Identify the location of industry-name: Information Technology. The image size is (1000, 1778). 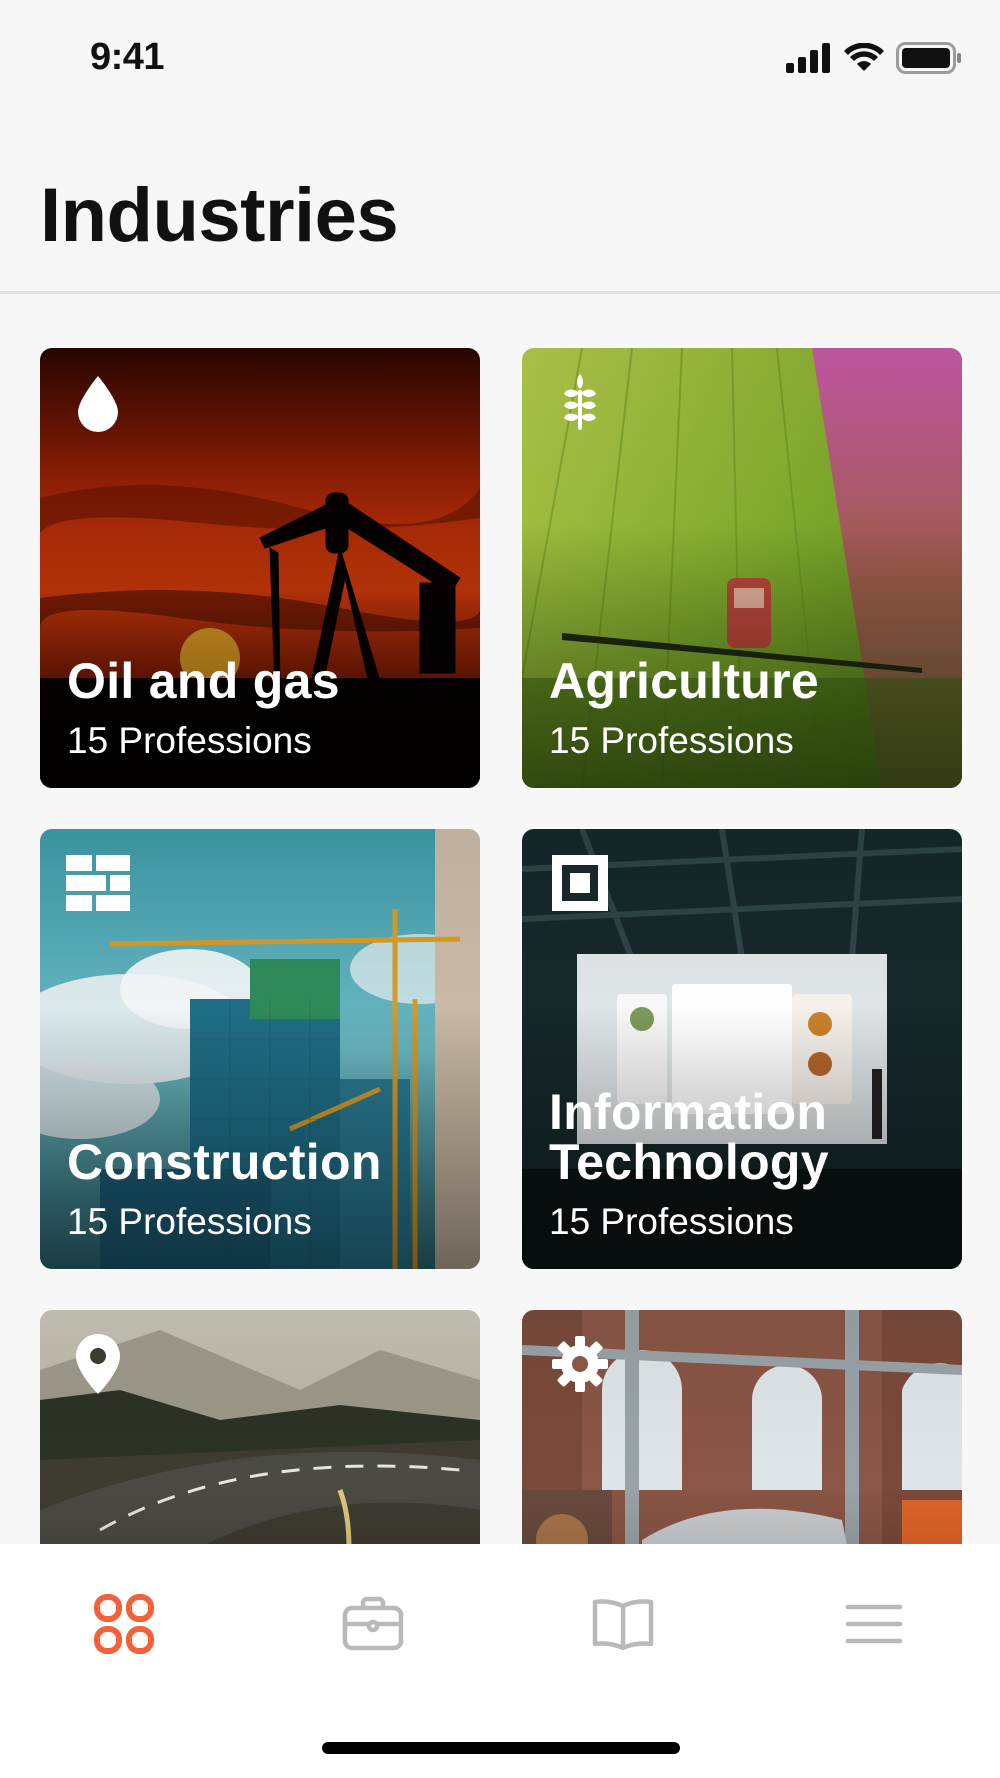
(689, 1137).